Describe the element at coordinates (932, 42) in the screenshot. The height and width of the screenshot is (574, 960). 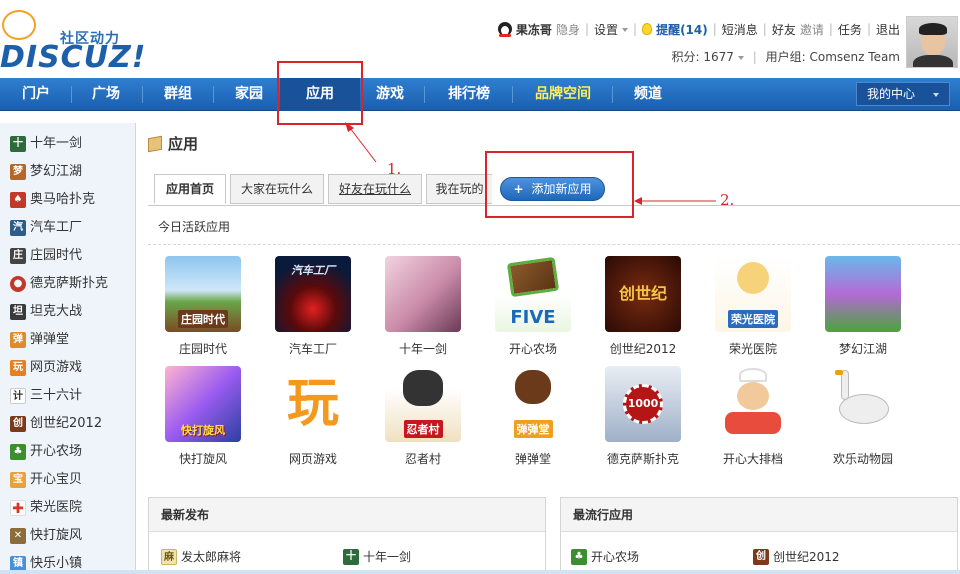
I see `avatar` at that location.